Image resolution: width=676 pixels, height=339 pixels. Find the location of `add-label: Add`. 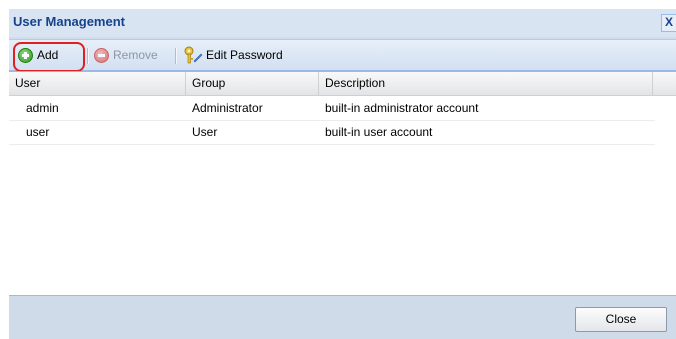

add-label: Add is located at coordinates (48, 55).